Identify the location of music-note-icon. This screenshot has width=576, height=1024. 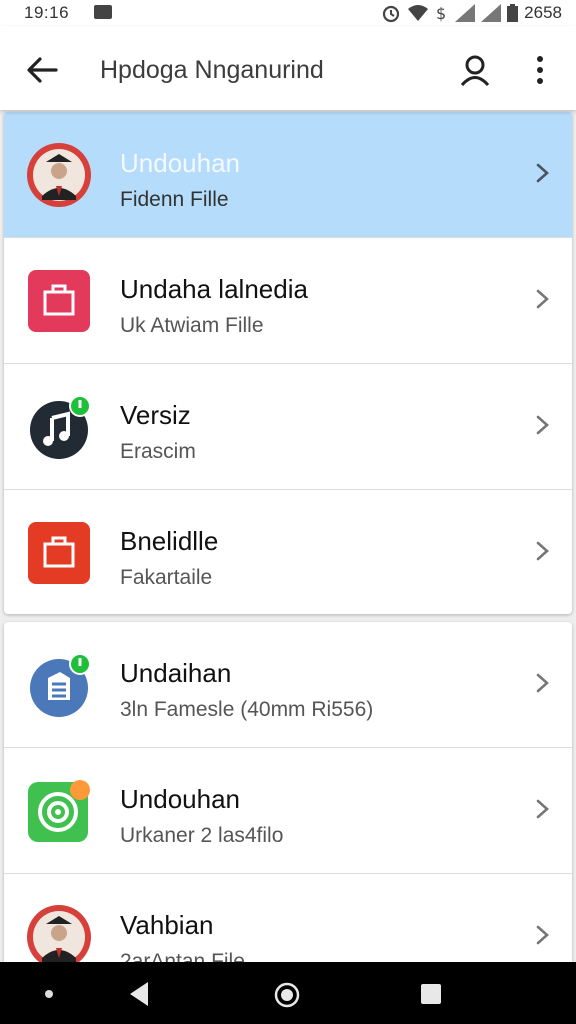
(60, 427).